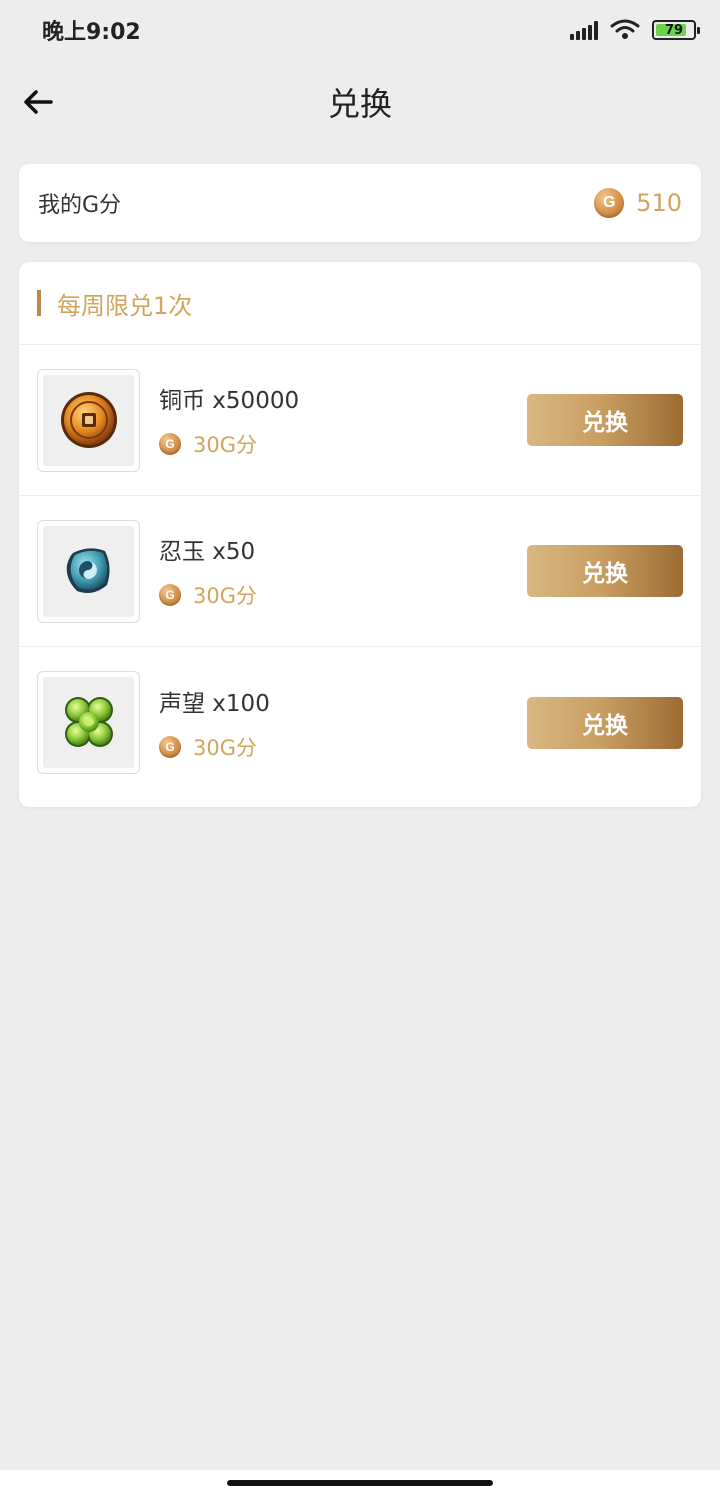  Describe the element at coordinates (625, 29) in the screenshot. I see `wifi-icon` at that location.